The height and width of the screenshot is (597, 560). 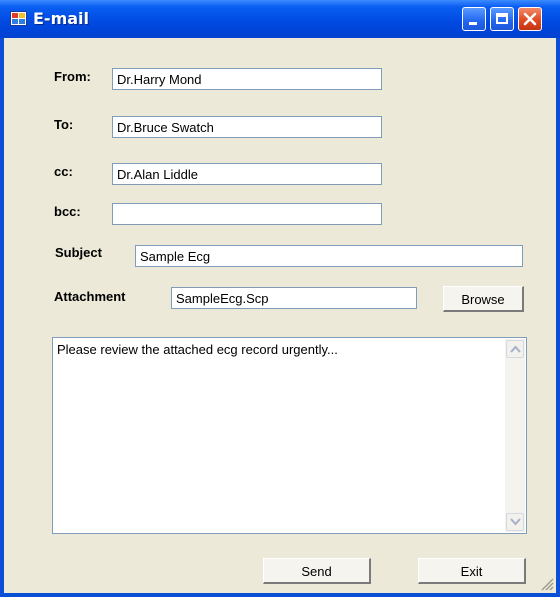 I want to click on minimize-button, so click(x=474, y=19).